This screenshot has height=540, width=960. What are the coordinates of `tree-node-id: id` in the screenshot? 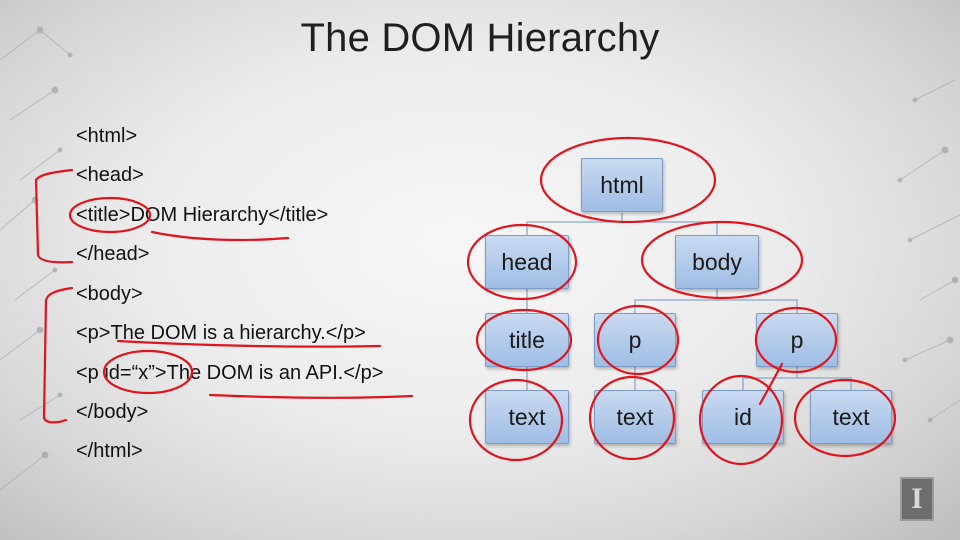 It's located at (743, 417).